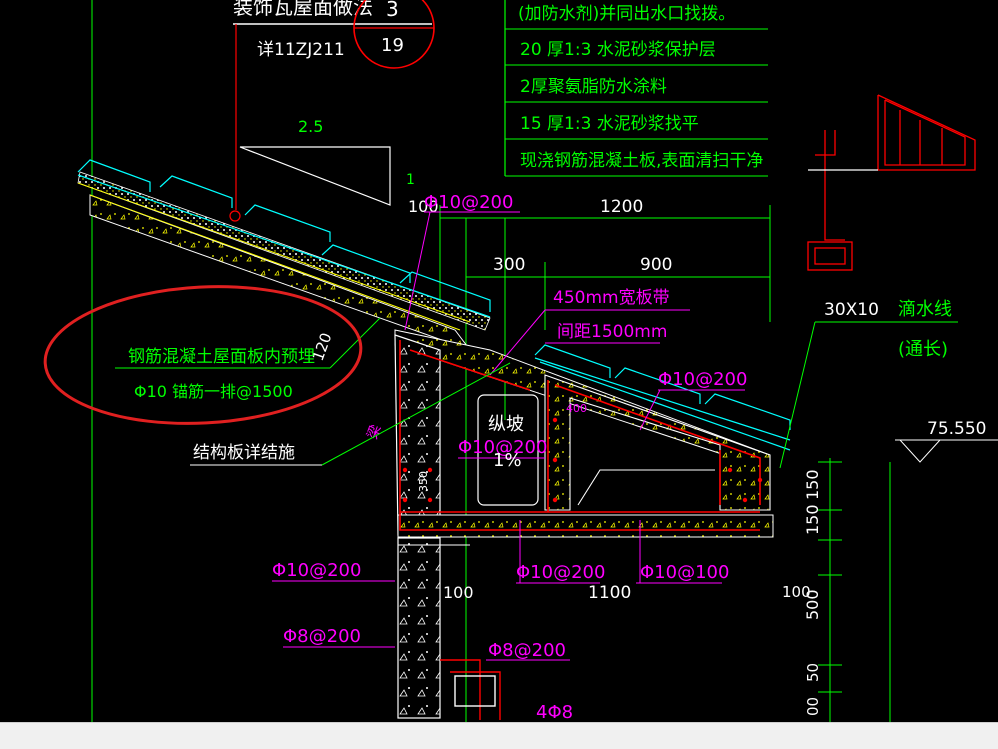 This screenshot has height=749, width=998. Describe the element at coordinates (235, 216) in the screenshot. I see `anchor-point` at that location.